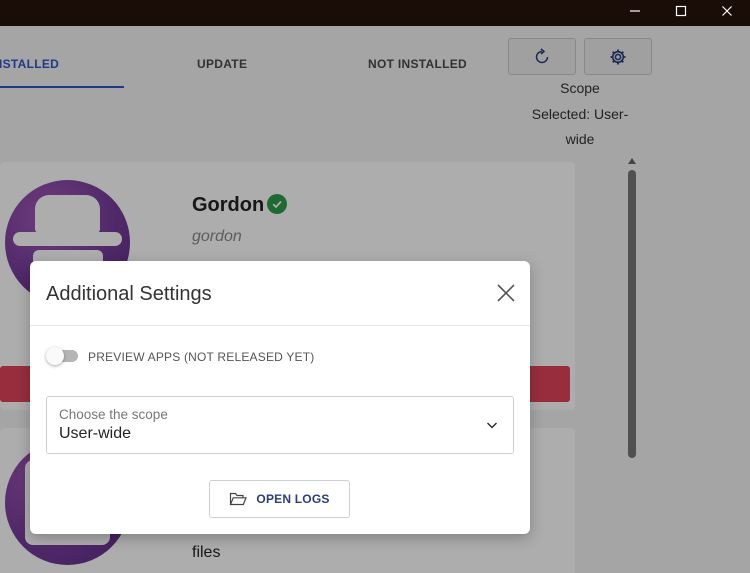 The height and width of the screenshot is (573, 750). Describe the element at coordinates (375, 13) in the screenshot. I see `title-bar` at that location.